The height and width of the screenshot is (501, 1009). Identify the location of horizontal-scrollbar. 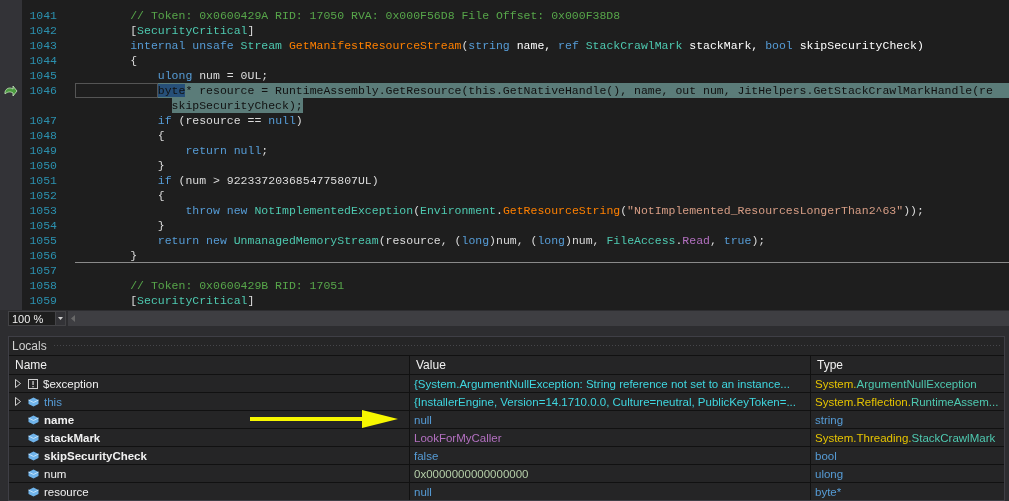
(538, 318).